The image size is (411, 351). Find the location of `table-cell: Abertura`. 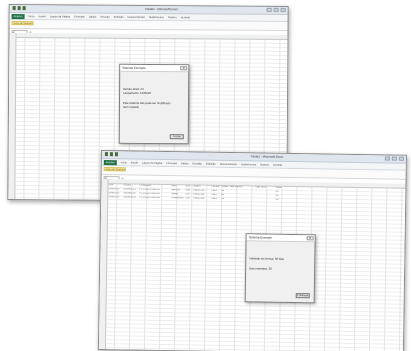

table-cell: Abertura is located at coordinates (178, 190).